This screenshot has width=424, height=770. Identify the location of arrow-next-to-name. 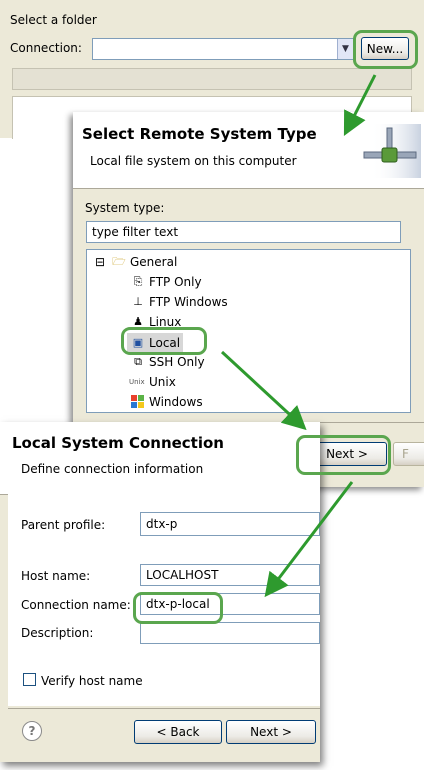
(309, 539).